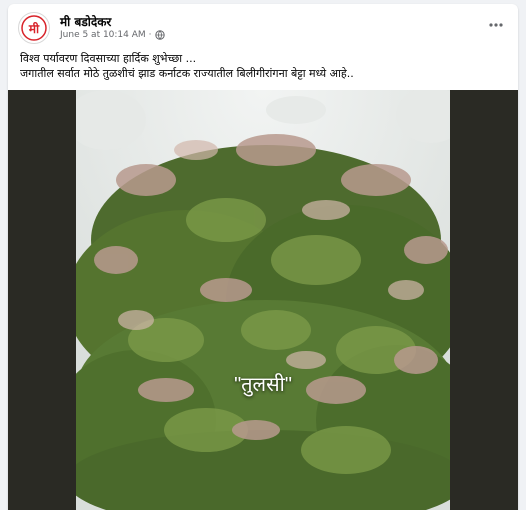  I want to click on page-name-link: मी बडोदेकर, so click(85, 21).